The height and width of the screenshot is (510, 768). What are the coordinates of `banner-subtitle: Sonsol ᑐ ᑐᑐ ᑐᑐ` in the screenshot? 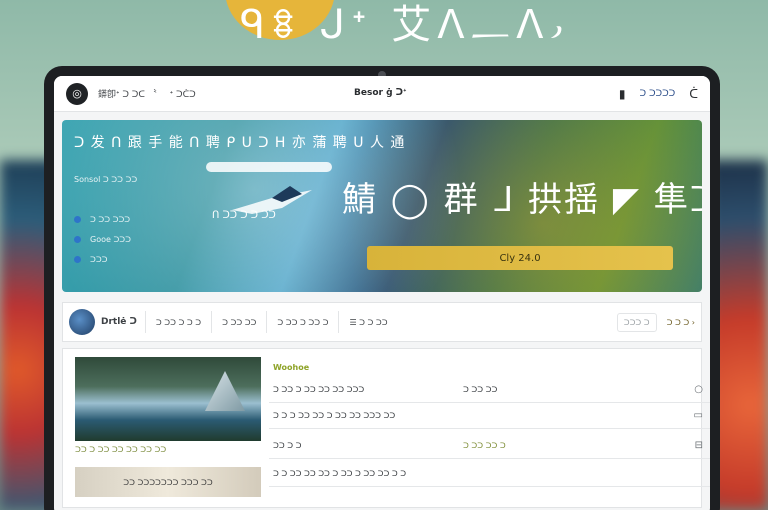 It's located at (106, 179).